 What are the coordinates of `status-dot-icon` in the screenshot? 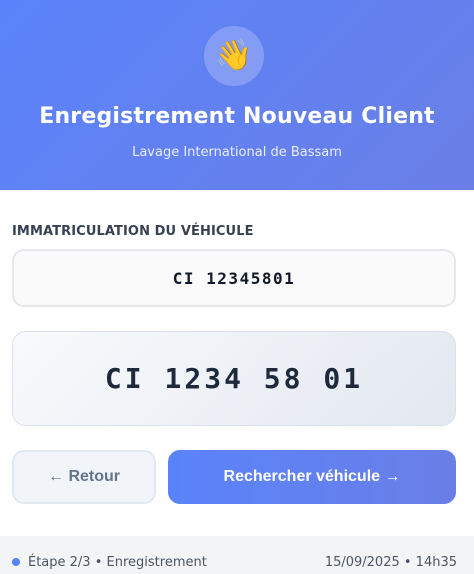 It's located at (16, 562).